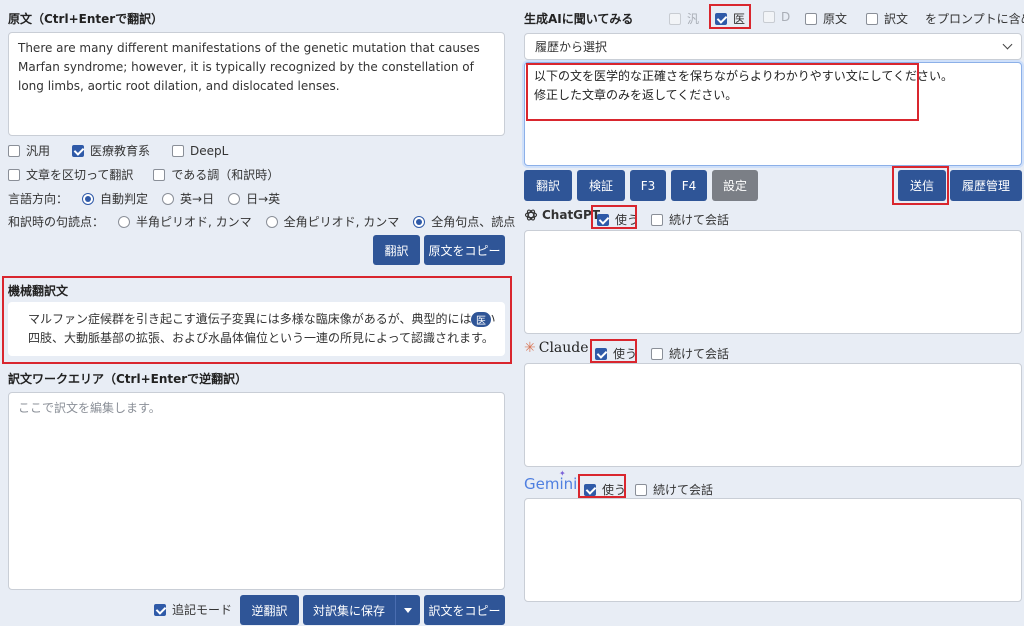 This screenshot has width=1024, height=626. What do you see at coordinates (464, 221) in the screenshot?
I see `punct-kuten: 全角句点、読点` at bounding box center [464, 221].